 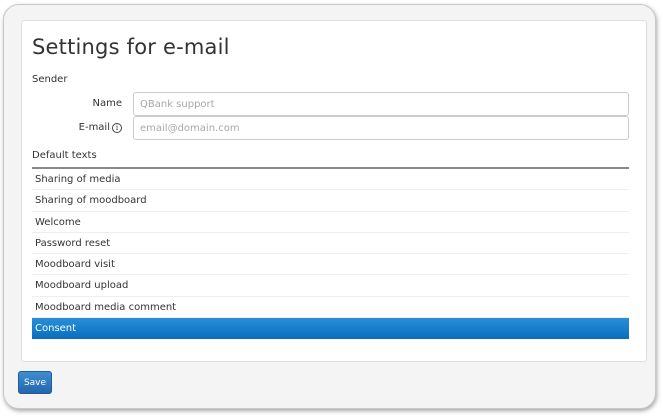 I want to click on default-text-item: Sharing of media, so click(x=330, y=180).